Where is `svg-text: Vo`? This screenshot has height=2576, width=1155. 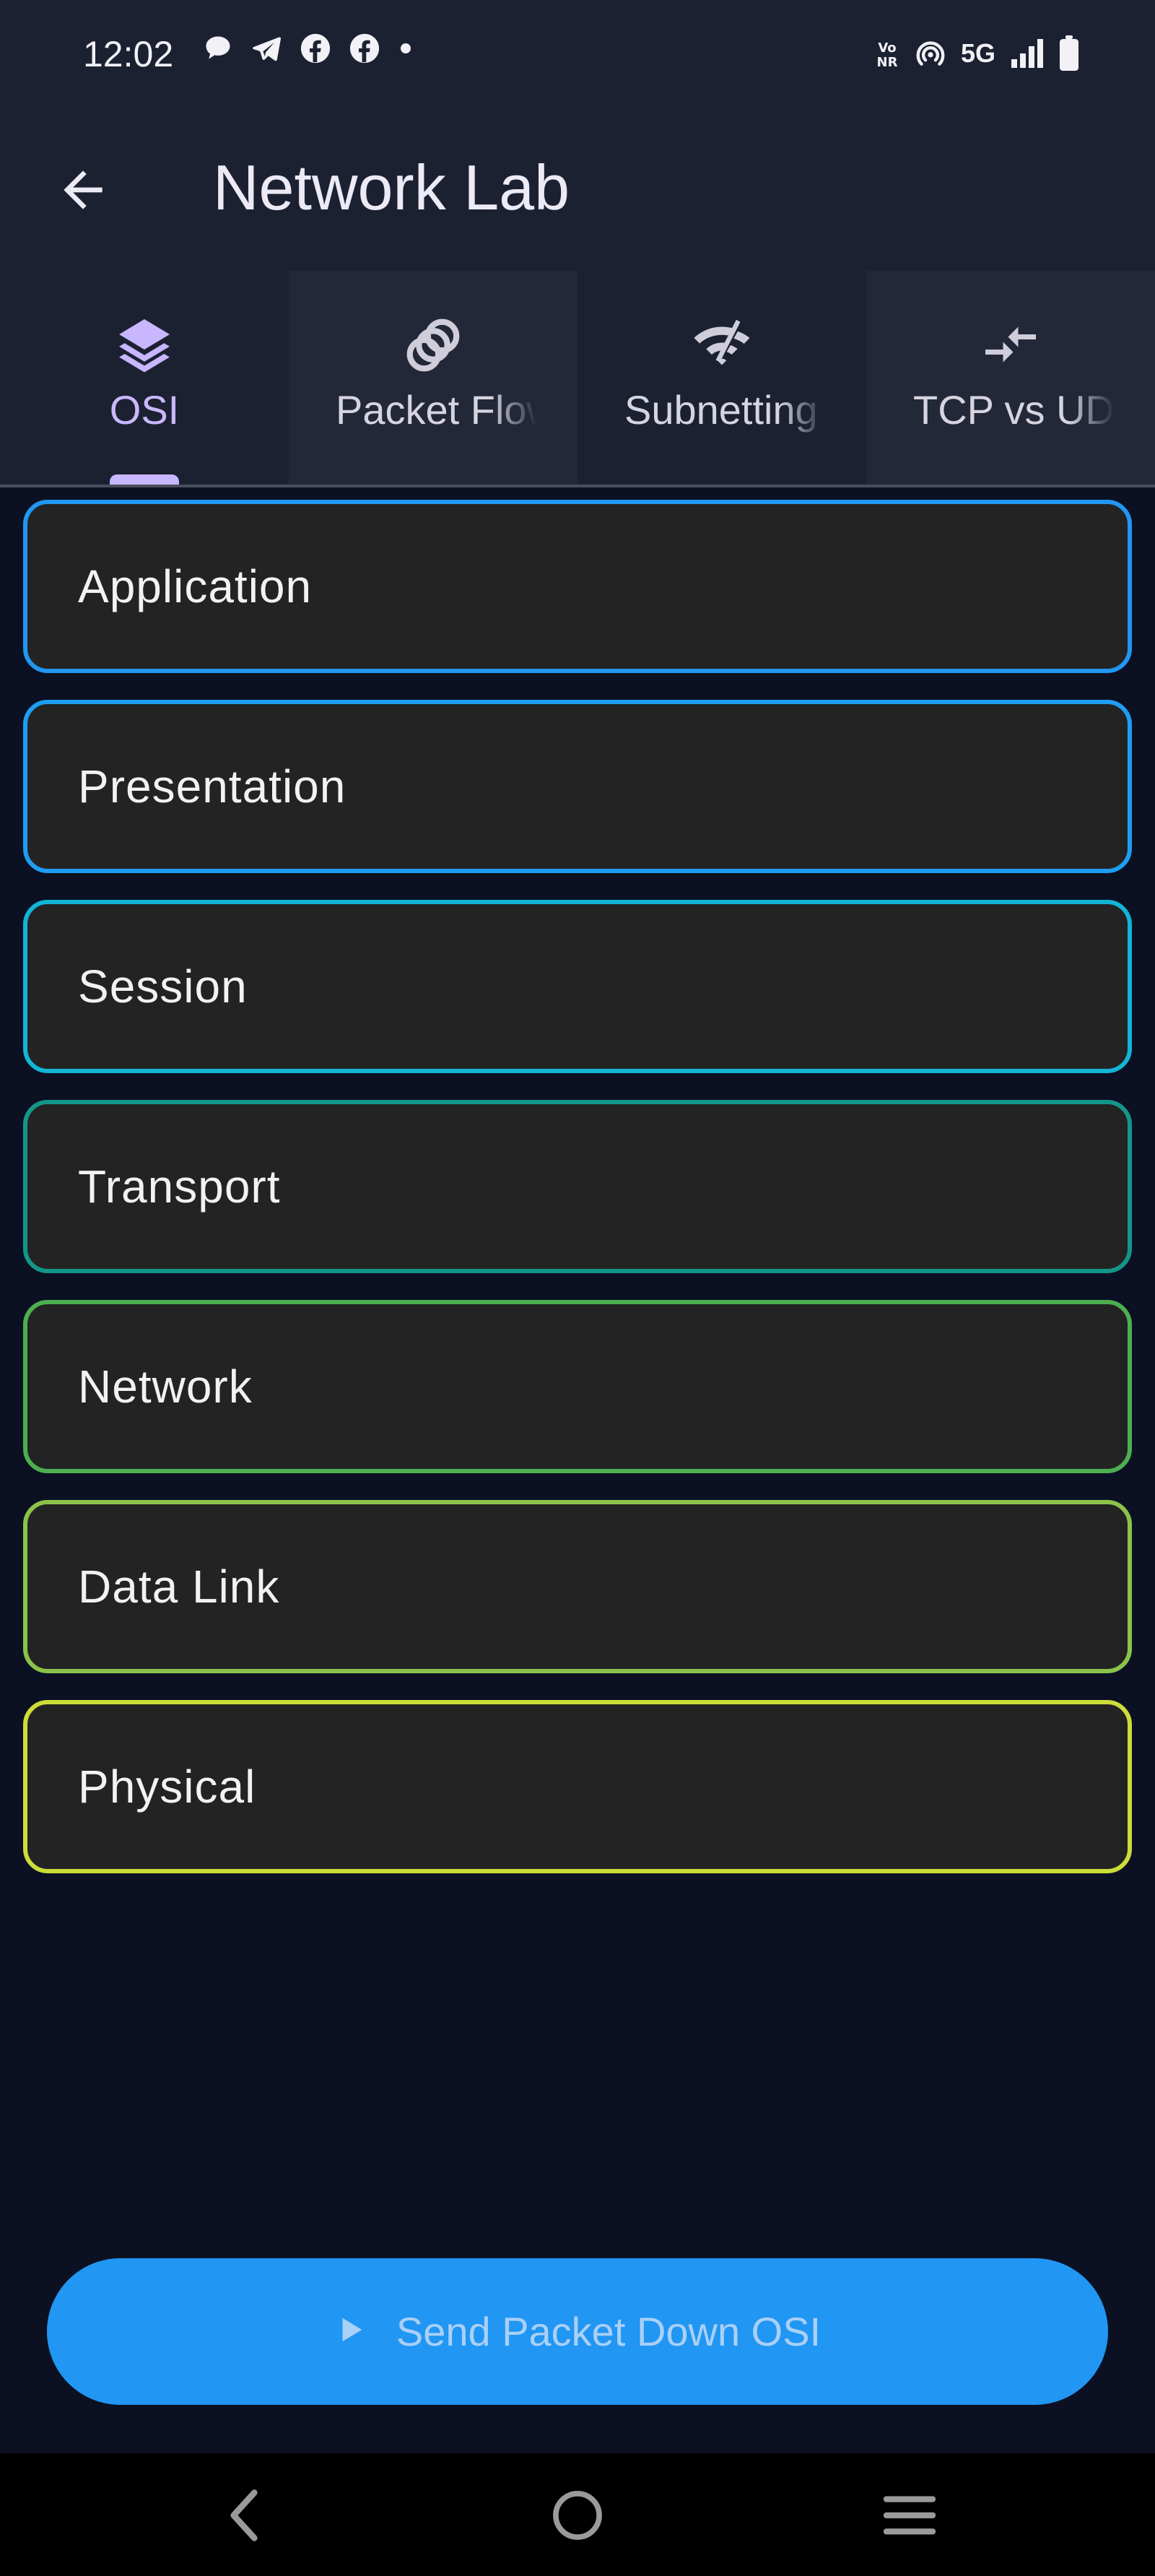 svg-text: Vo is located at coordinates (887, 48).